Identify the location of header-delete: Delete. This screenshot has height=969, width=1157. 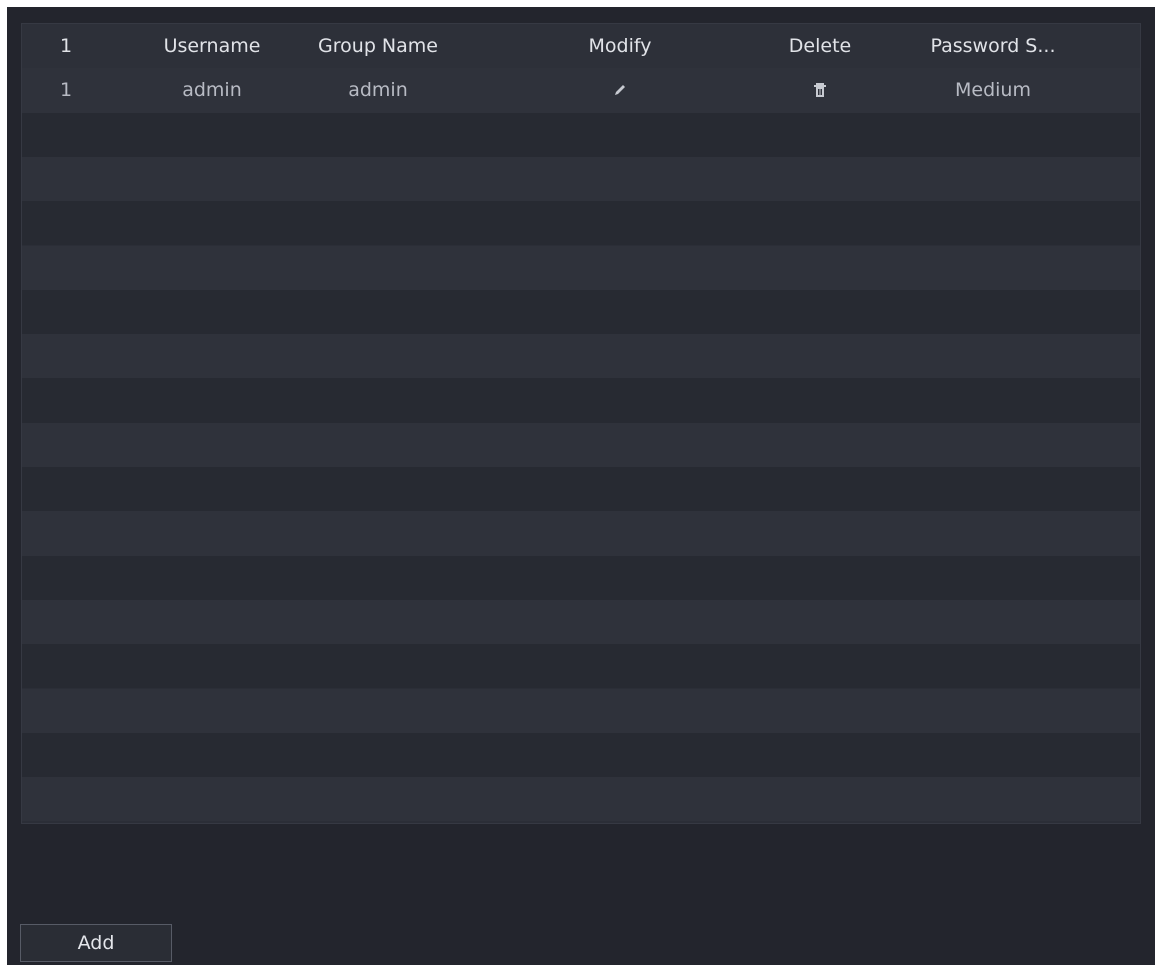
(820, 46).